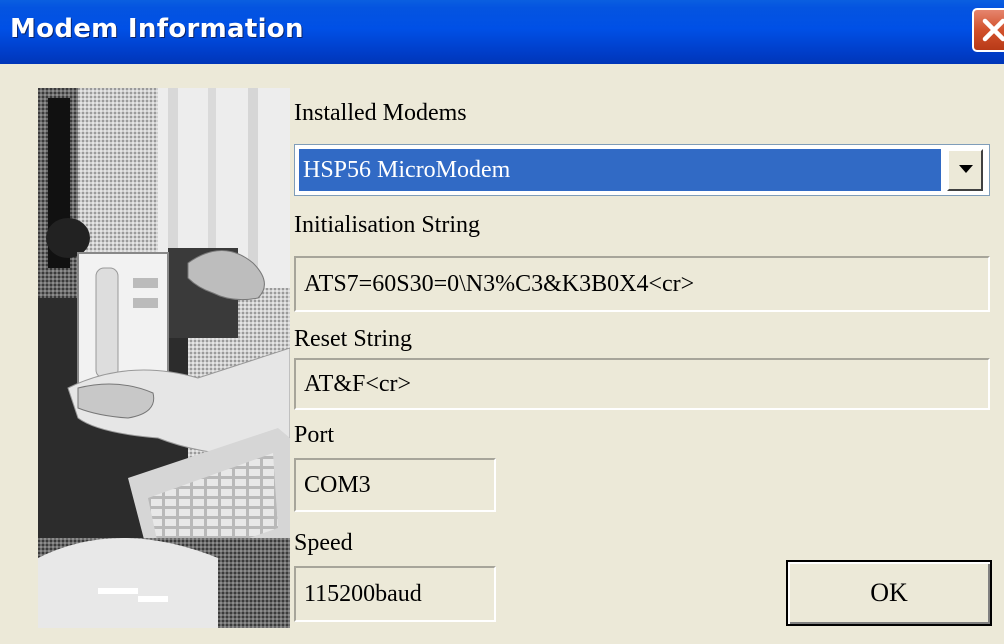 Image resolution: width=1004 pixels, height=644 pixels. Describe the element at coordinates (395, 594) in the screenshot. I see `speed-field: 115200baud` at that location.